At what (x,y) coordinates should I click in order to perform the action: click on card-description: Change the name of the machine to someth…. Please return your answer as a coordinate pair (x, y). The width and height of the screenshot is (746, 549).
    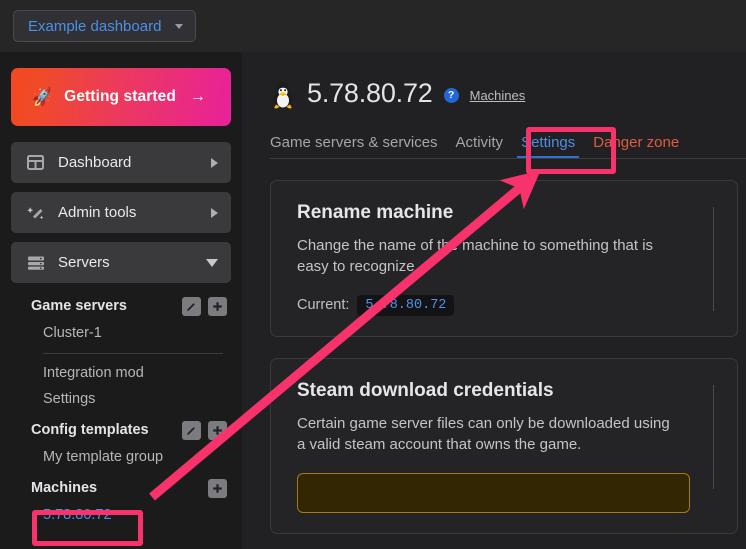
    Looking at the image, I should click on (475, 256).